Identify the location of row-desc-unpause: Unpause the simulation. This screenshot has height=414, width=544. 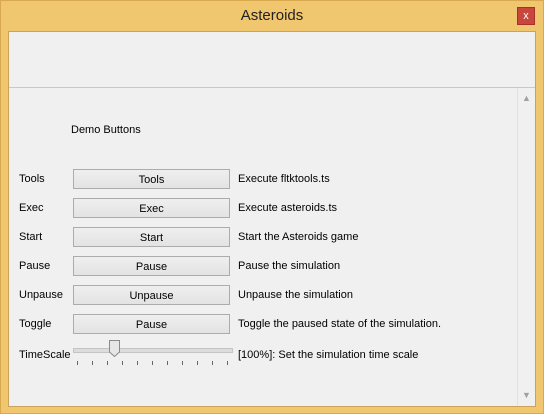
(295, 295).